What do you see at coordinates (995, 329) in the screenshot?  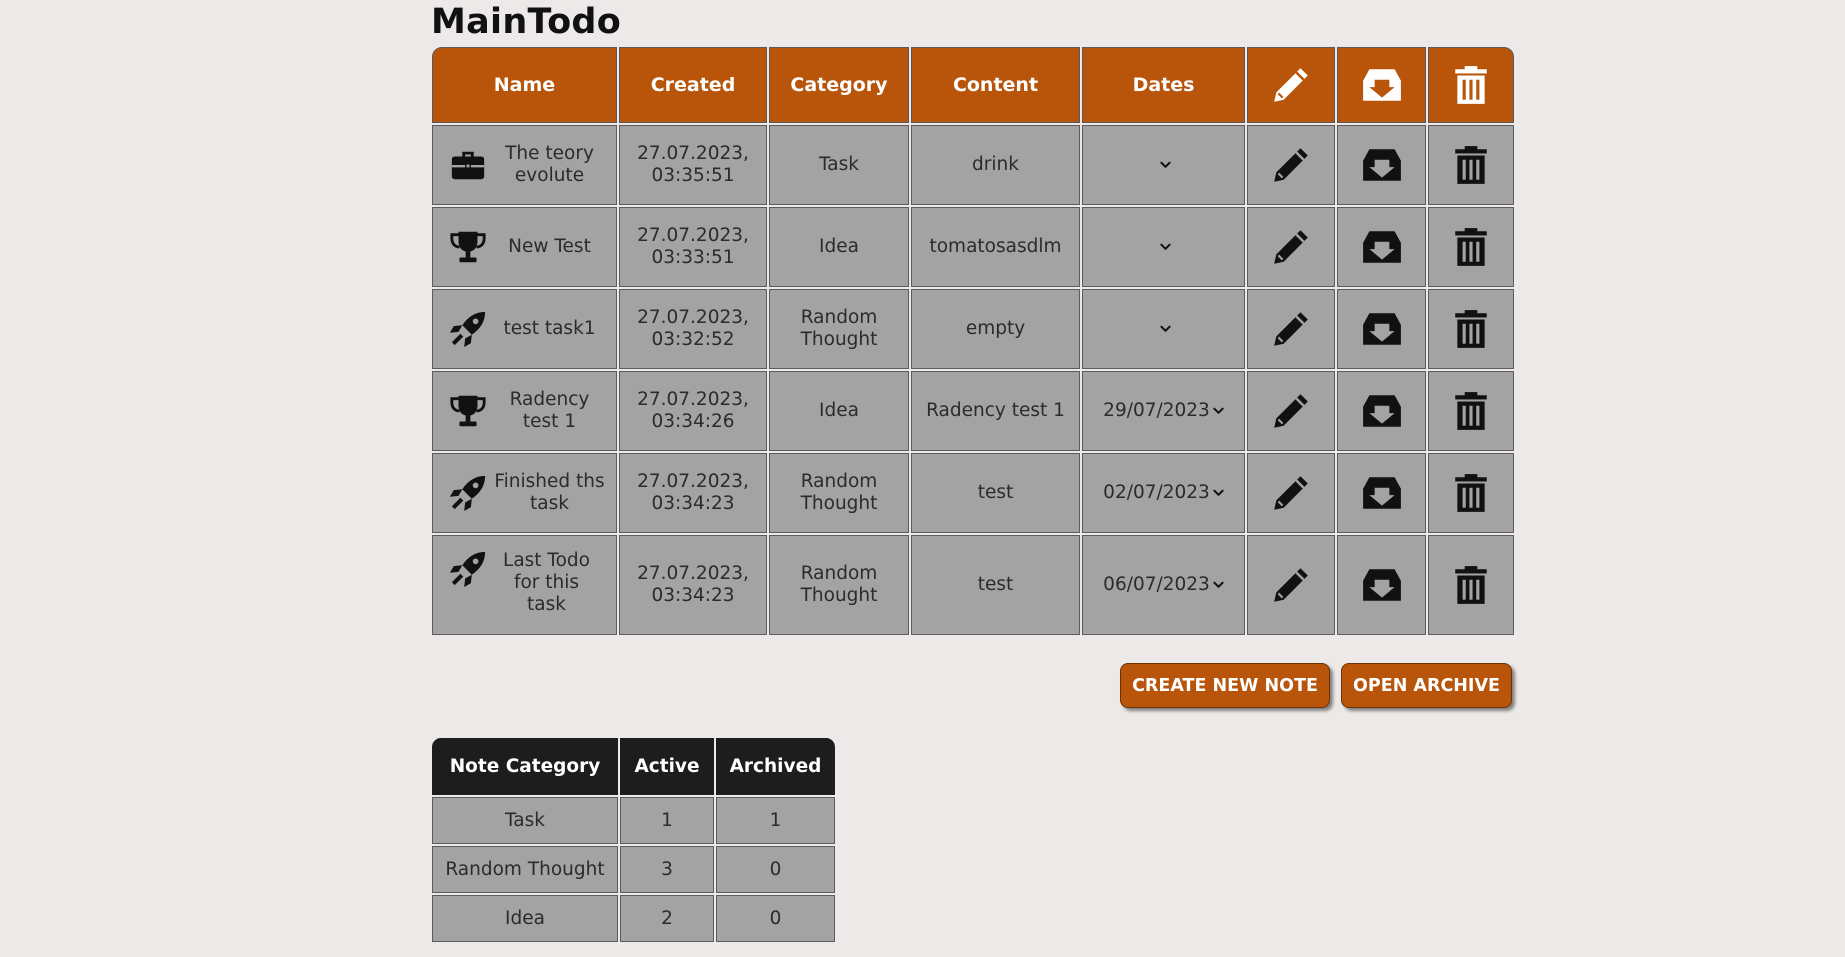 I see `content-cell: empty` at bounding box center [995, 329].